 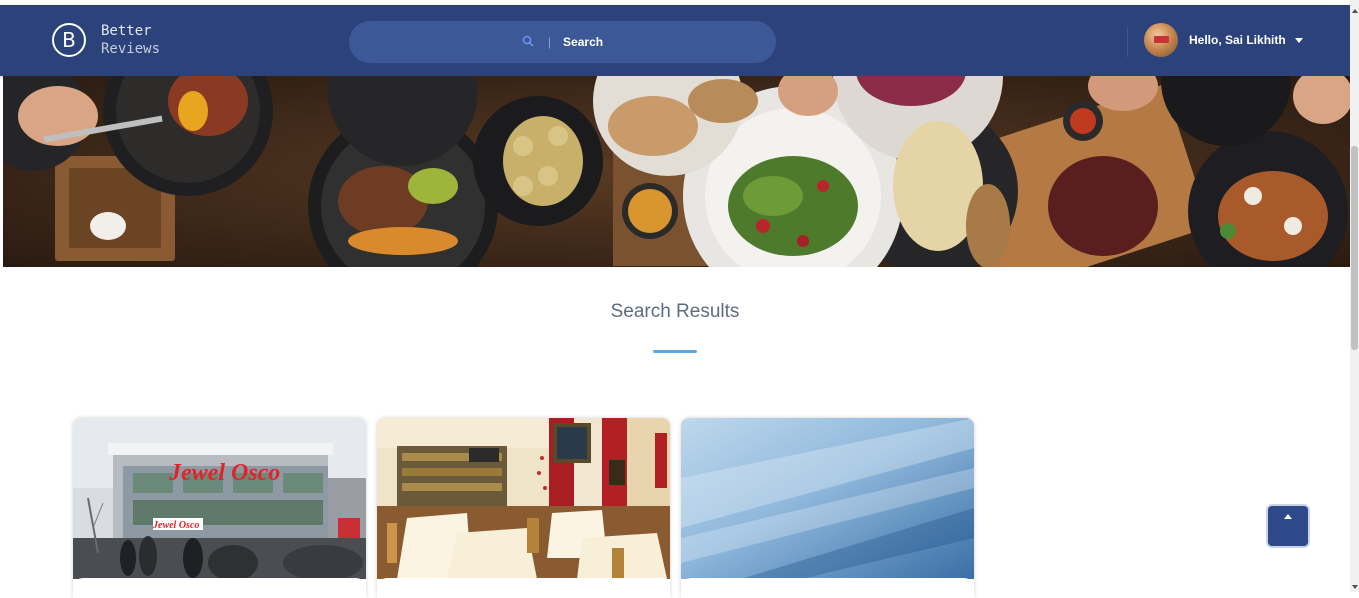 What do you see at coordinates (675, 351) in the screenshot?
I see `title-underline` at bounding box center [675, 351].